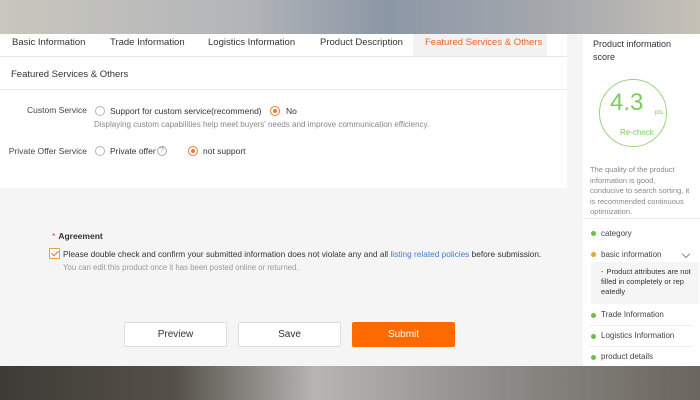 This screenshot has height=400, width=700. I want to click on private-offer-option-label: Private offer, so click(133, 151).